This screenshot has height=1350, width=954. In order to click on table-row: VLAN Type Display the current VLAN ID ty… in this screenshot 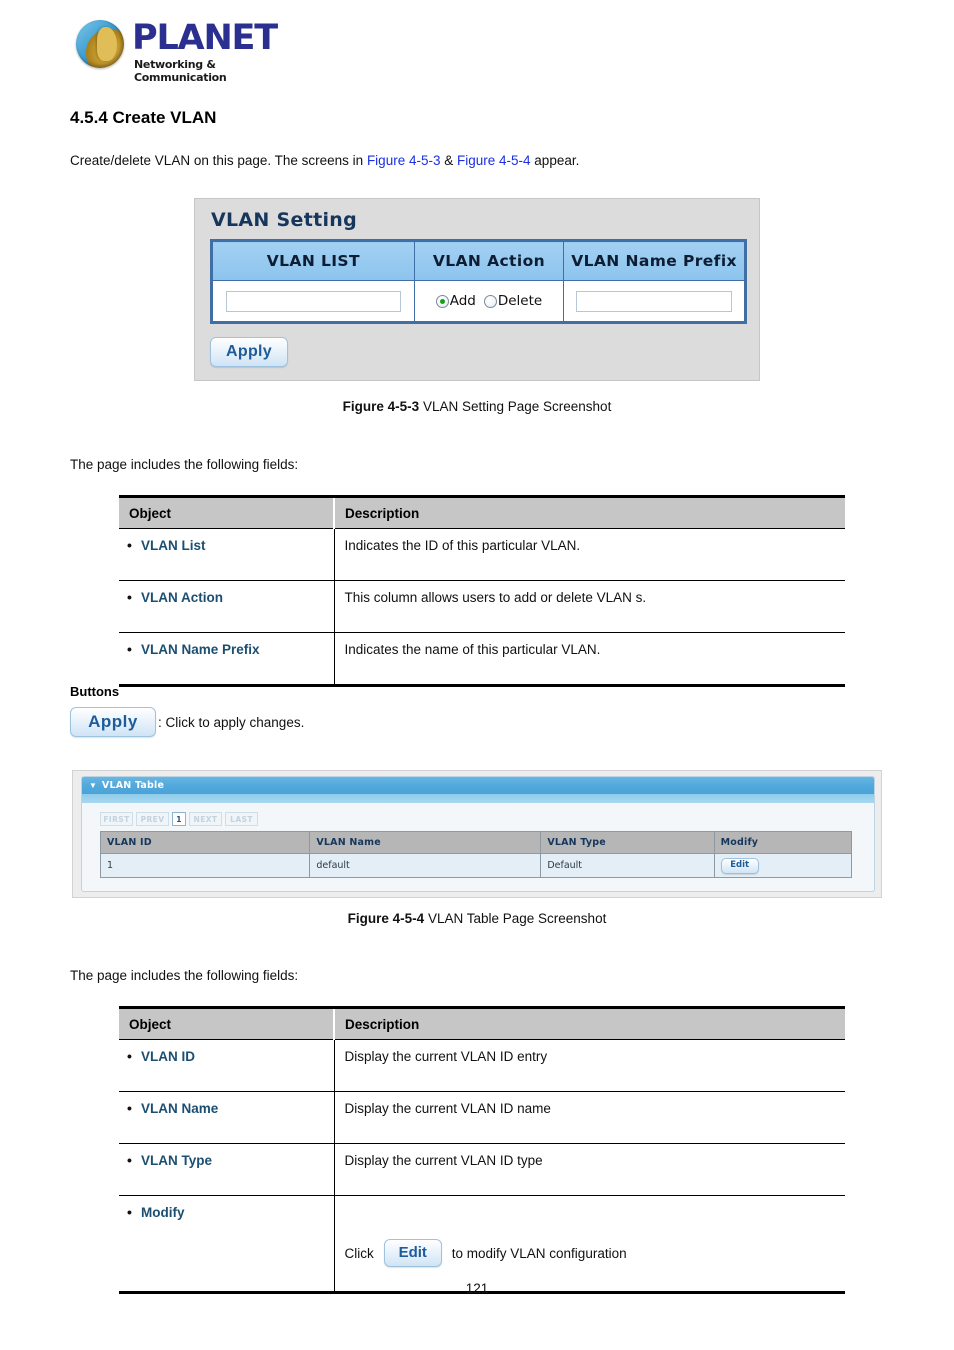, I will do `click(482, 1169)`.